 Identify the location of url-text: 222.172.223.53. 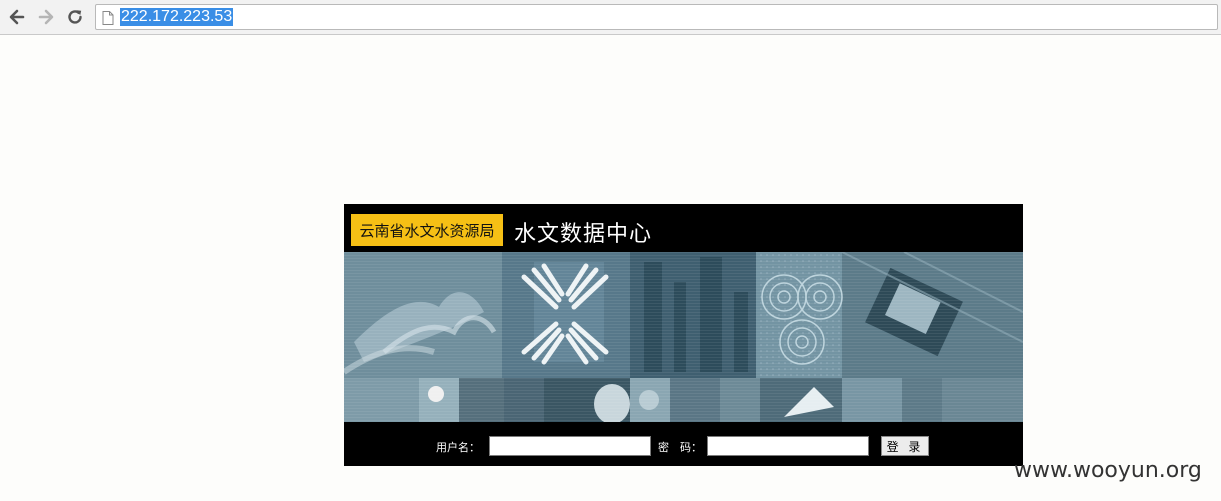
(177, 17).